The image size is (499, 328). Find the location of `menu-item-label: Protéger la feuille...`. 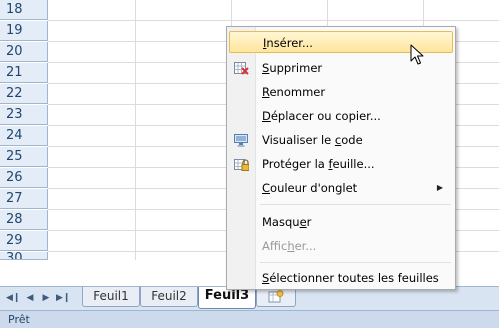

menu-item-label: Protéger la feuille... is located at coordinates (318, 164).